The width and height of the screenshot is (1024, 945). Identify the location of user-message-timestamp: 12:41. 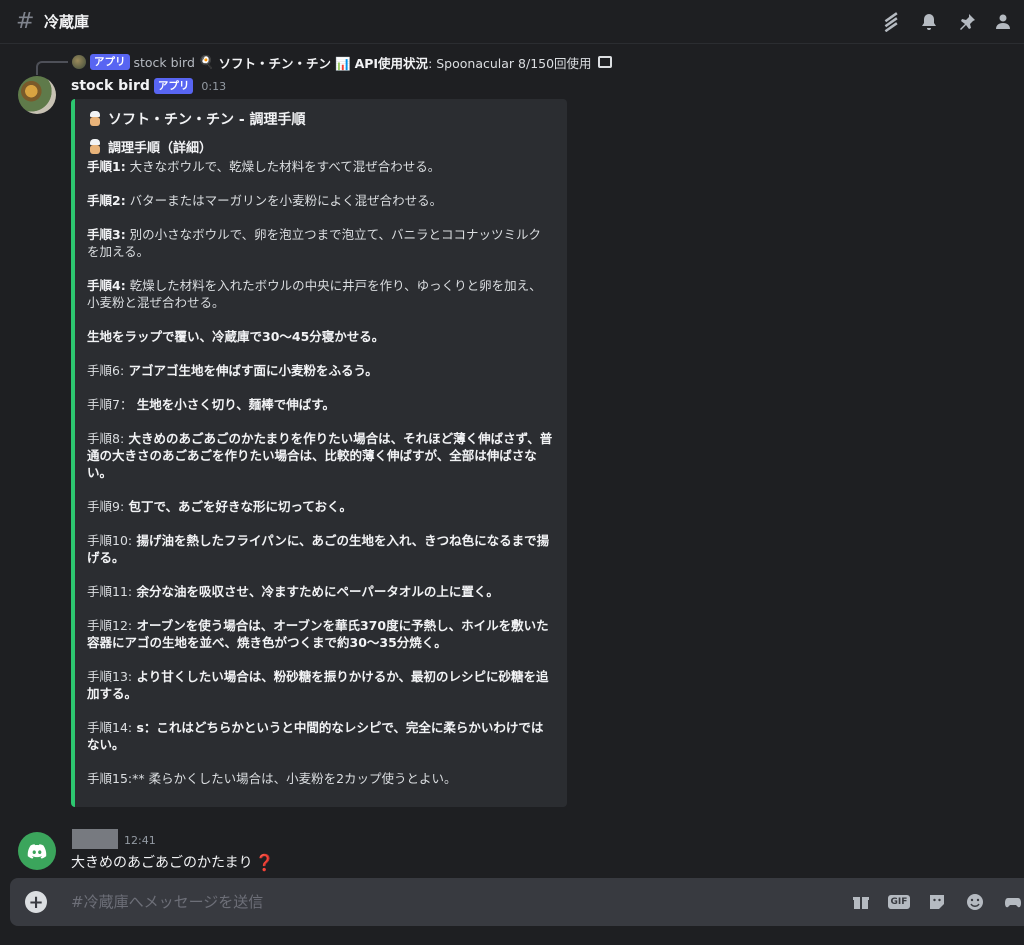
(140, 840).